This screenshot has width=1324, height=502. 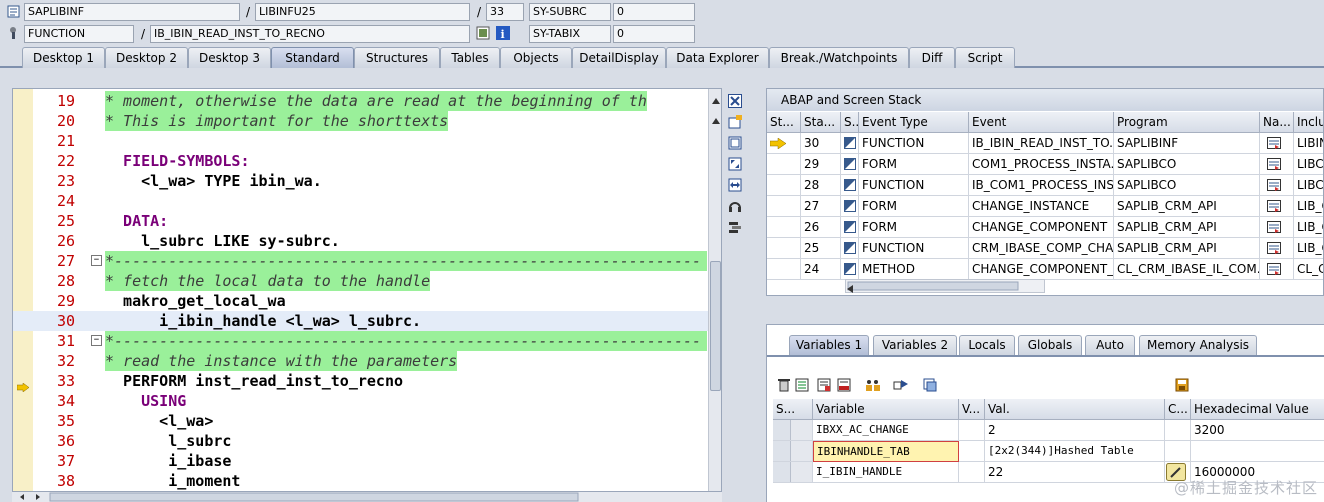 What do you see at coordinates (845, 386) in the screenshot?
I see `export-icon` at bounding box center [845, 386].